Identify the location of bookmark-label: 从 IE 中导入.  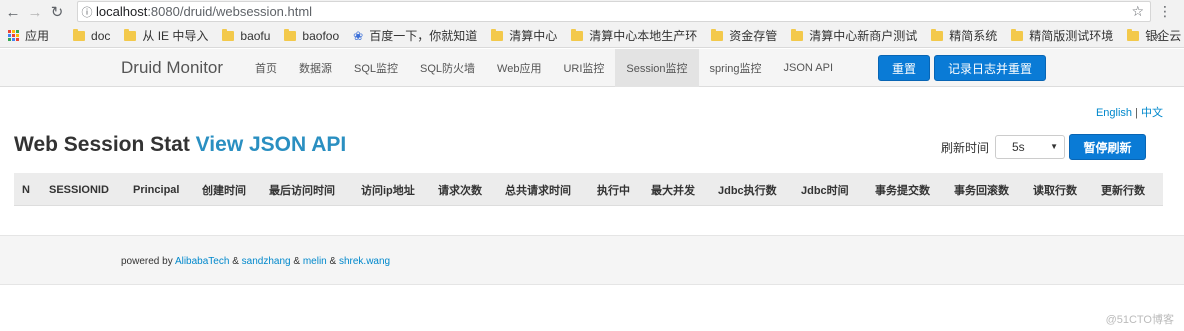
(175, 36).